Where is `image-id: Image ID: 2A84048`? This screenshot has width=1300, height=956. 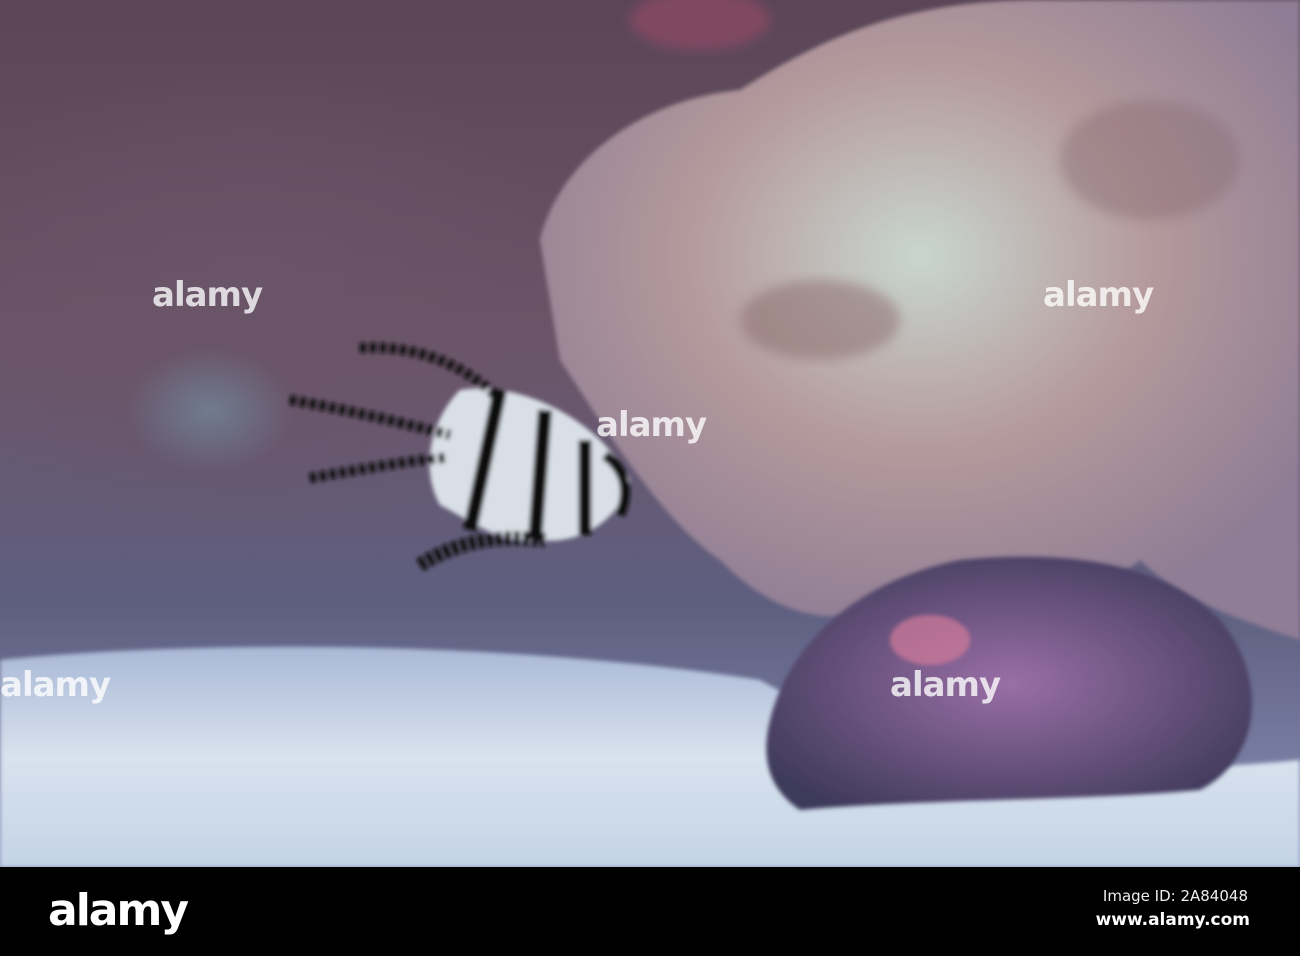 image-id: Image ID: 2A84048 is located at coordinates (1175, 896).